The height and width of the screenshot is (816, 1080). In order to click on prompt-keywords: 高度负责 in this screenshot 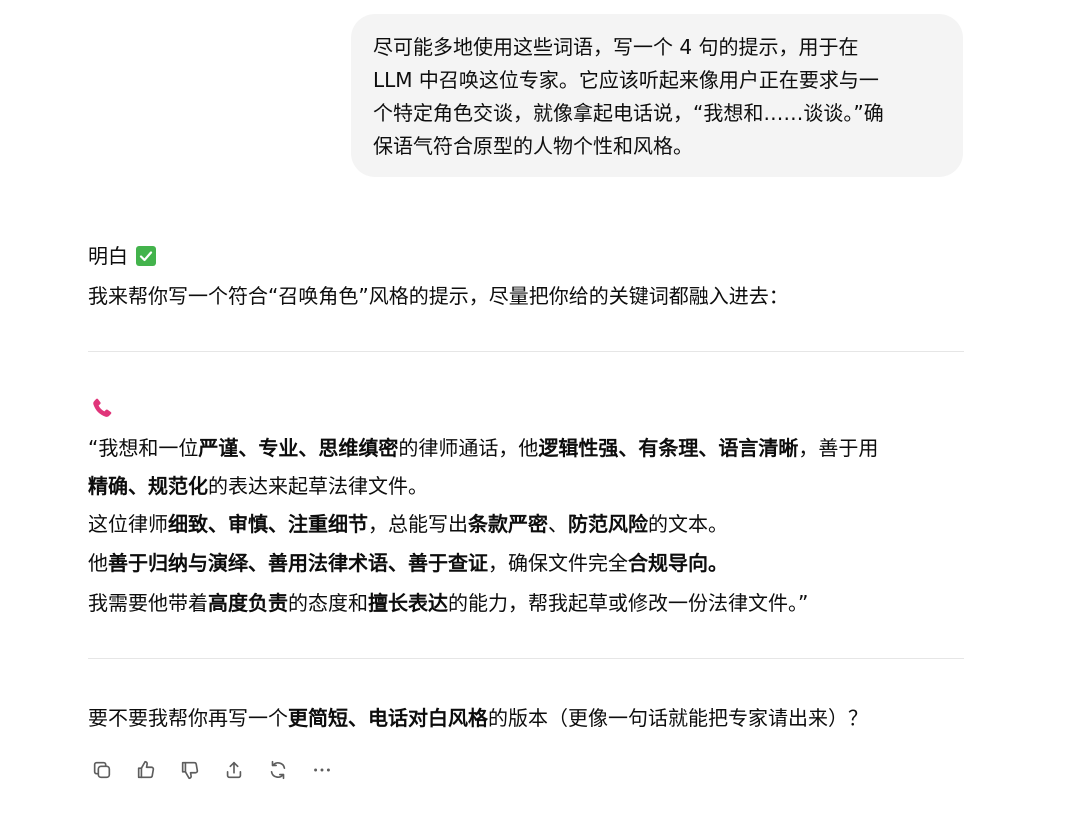, I will do `click(248, 603)`.